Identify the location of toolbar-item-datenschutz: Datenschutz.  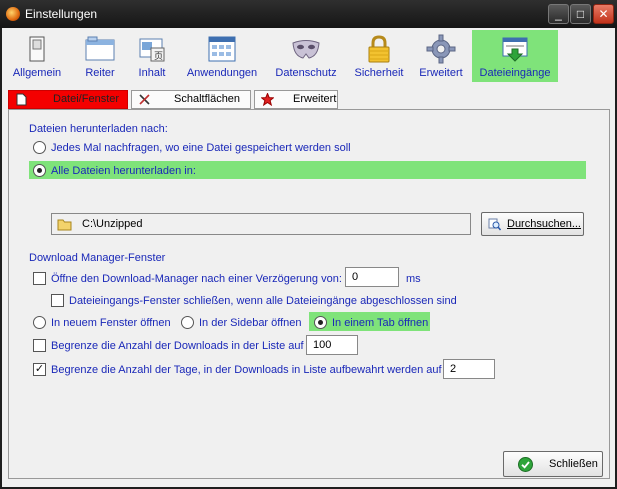
(306, 56).